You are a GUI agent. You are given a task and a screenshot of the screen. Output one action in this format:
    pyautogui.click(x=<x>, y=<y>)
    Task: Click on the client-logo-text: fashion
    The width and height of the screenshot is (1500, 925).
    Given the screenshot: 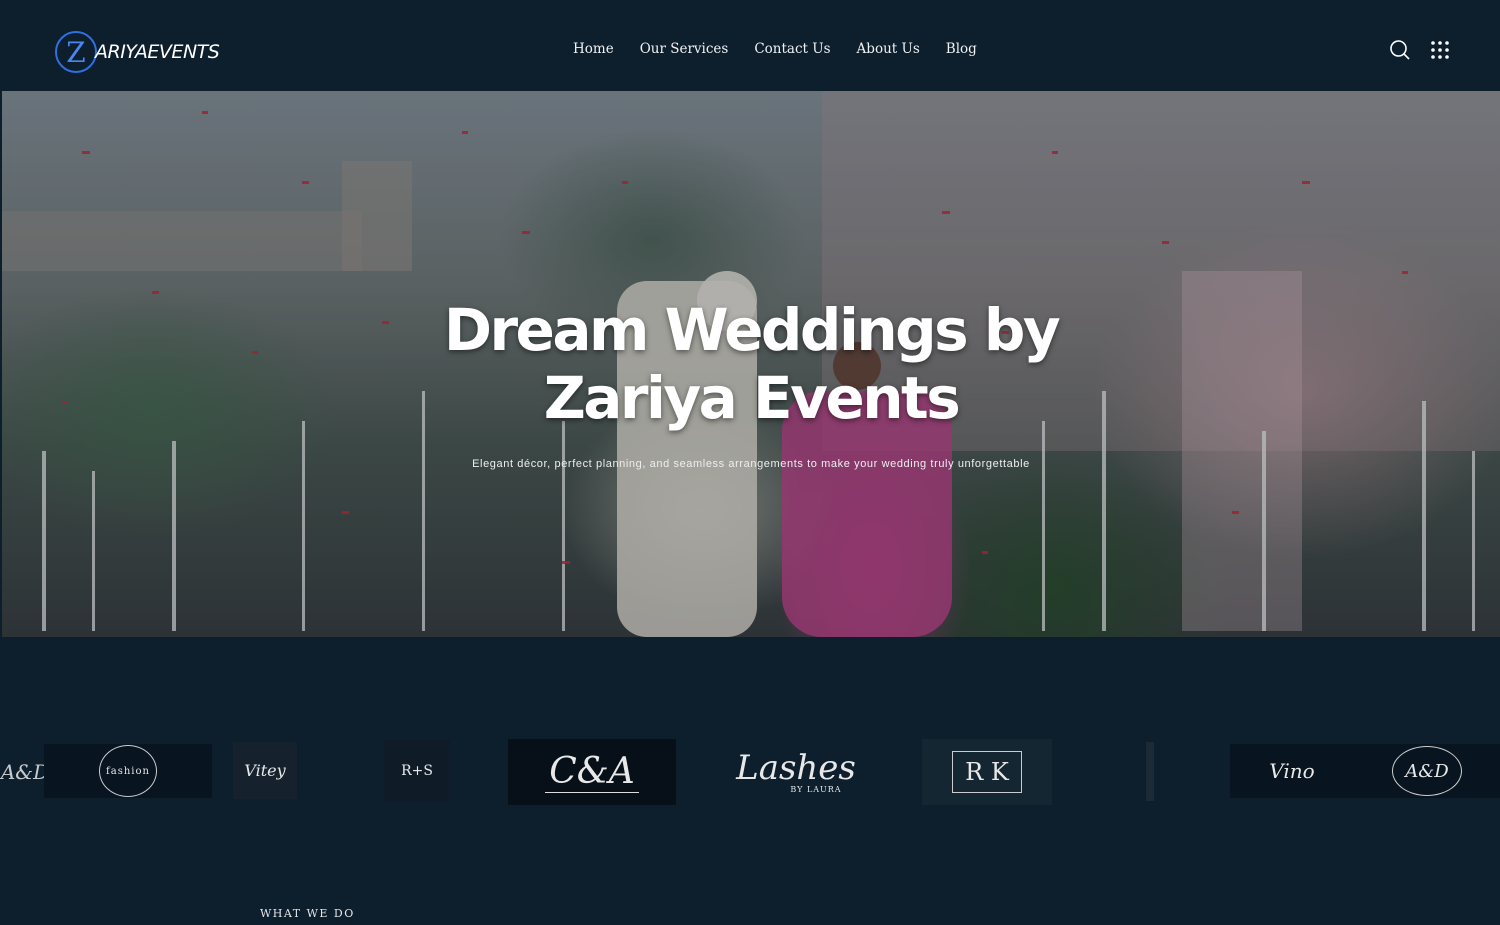 What is the action you would take?
    pyautogui.click(x=128, y=771)
    